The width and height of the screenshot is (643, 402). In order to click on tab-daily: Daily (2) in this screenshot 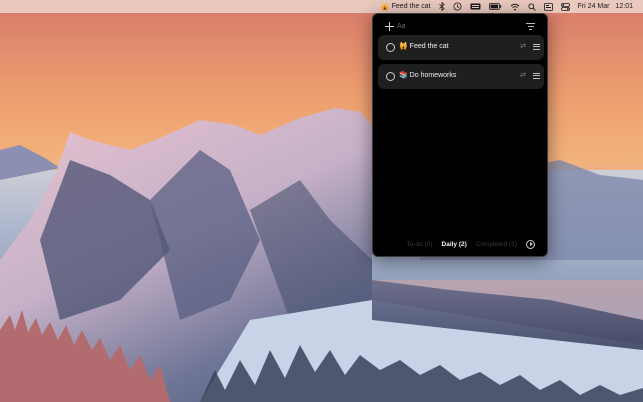, I will do `click(454, 244)`.